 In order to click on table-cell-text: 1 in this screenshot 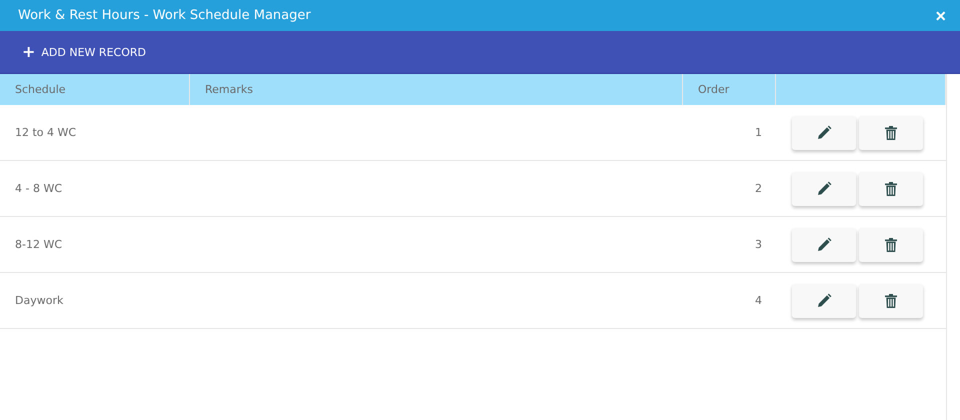, I will do `click(758, 132)`.